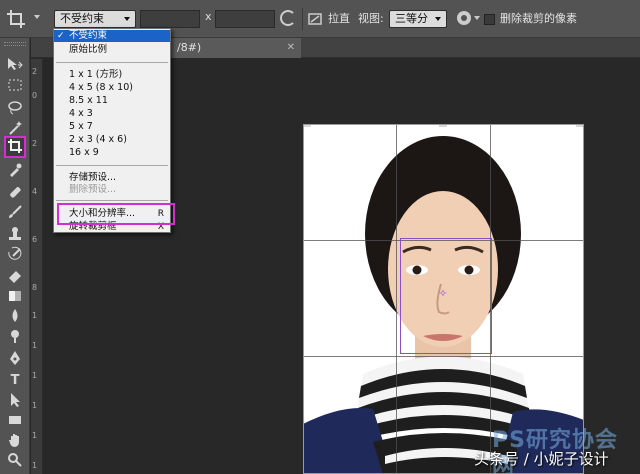 This screenshot has width=640, height=474. I want to click on height-input, so click(245, 19).